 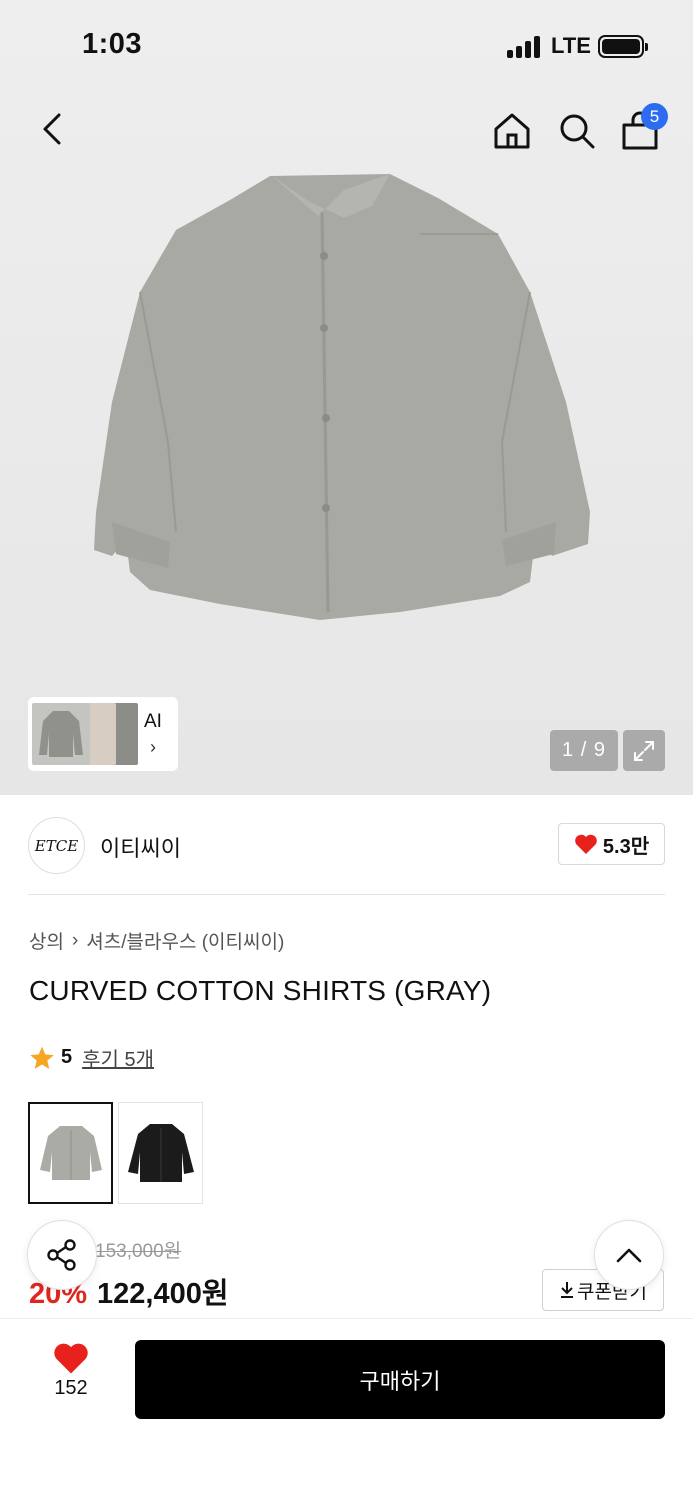 I want to click on status-time: 1:03, so click(x=112, y=44).